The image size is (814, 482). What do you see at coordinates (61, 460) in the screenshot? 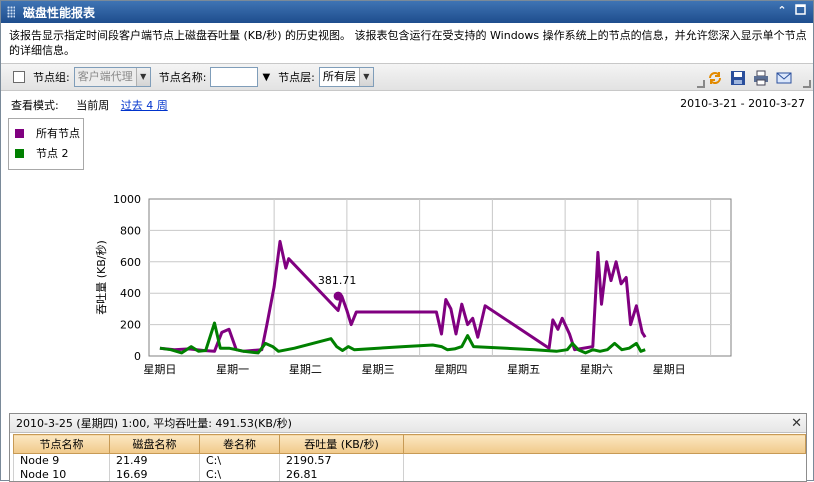
I see `cell-node-name: Node 9` at bounding box center [61, 460].